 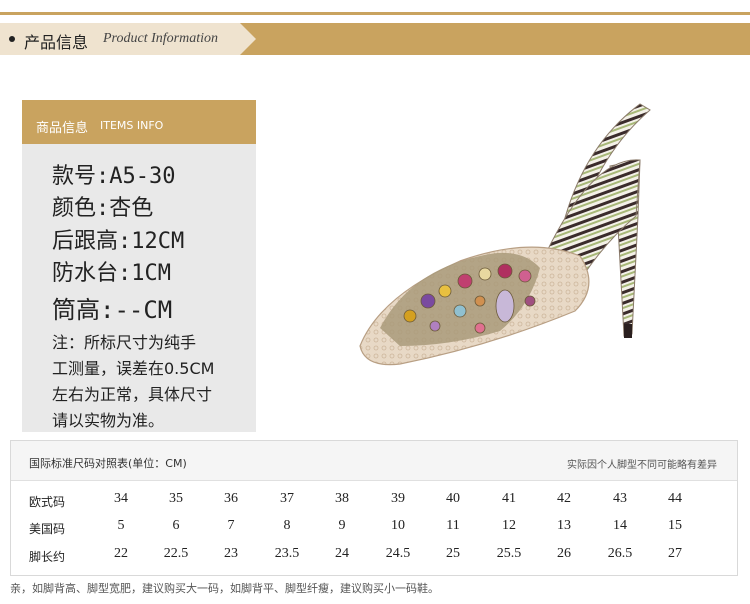 What do you see at coordinates (398, 498) in the screenshot?
I see `table-cell: 39` at bounding box center [398, 498].